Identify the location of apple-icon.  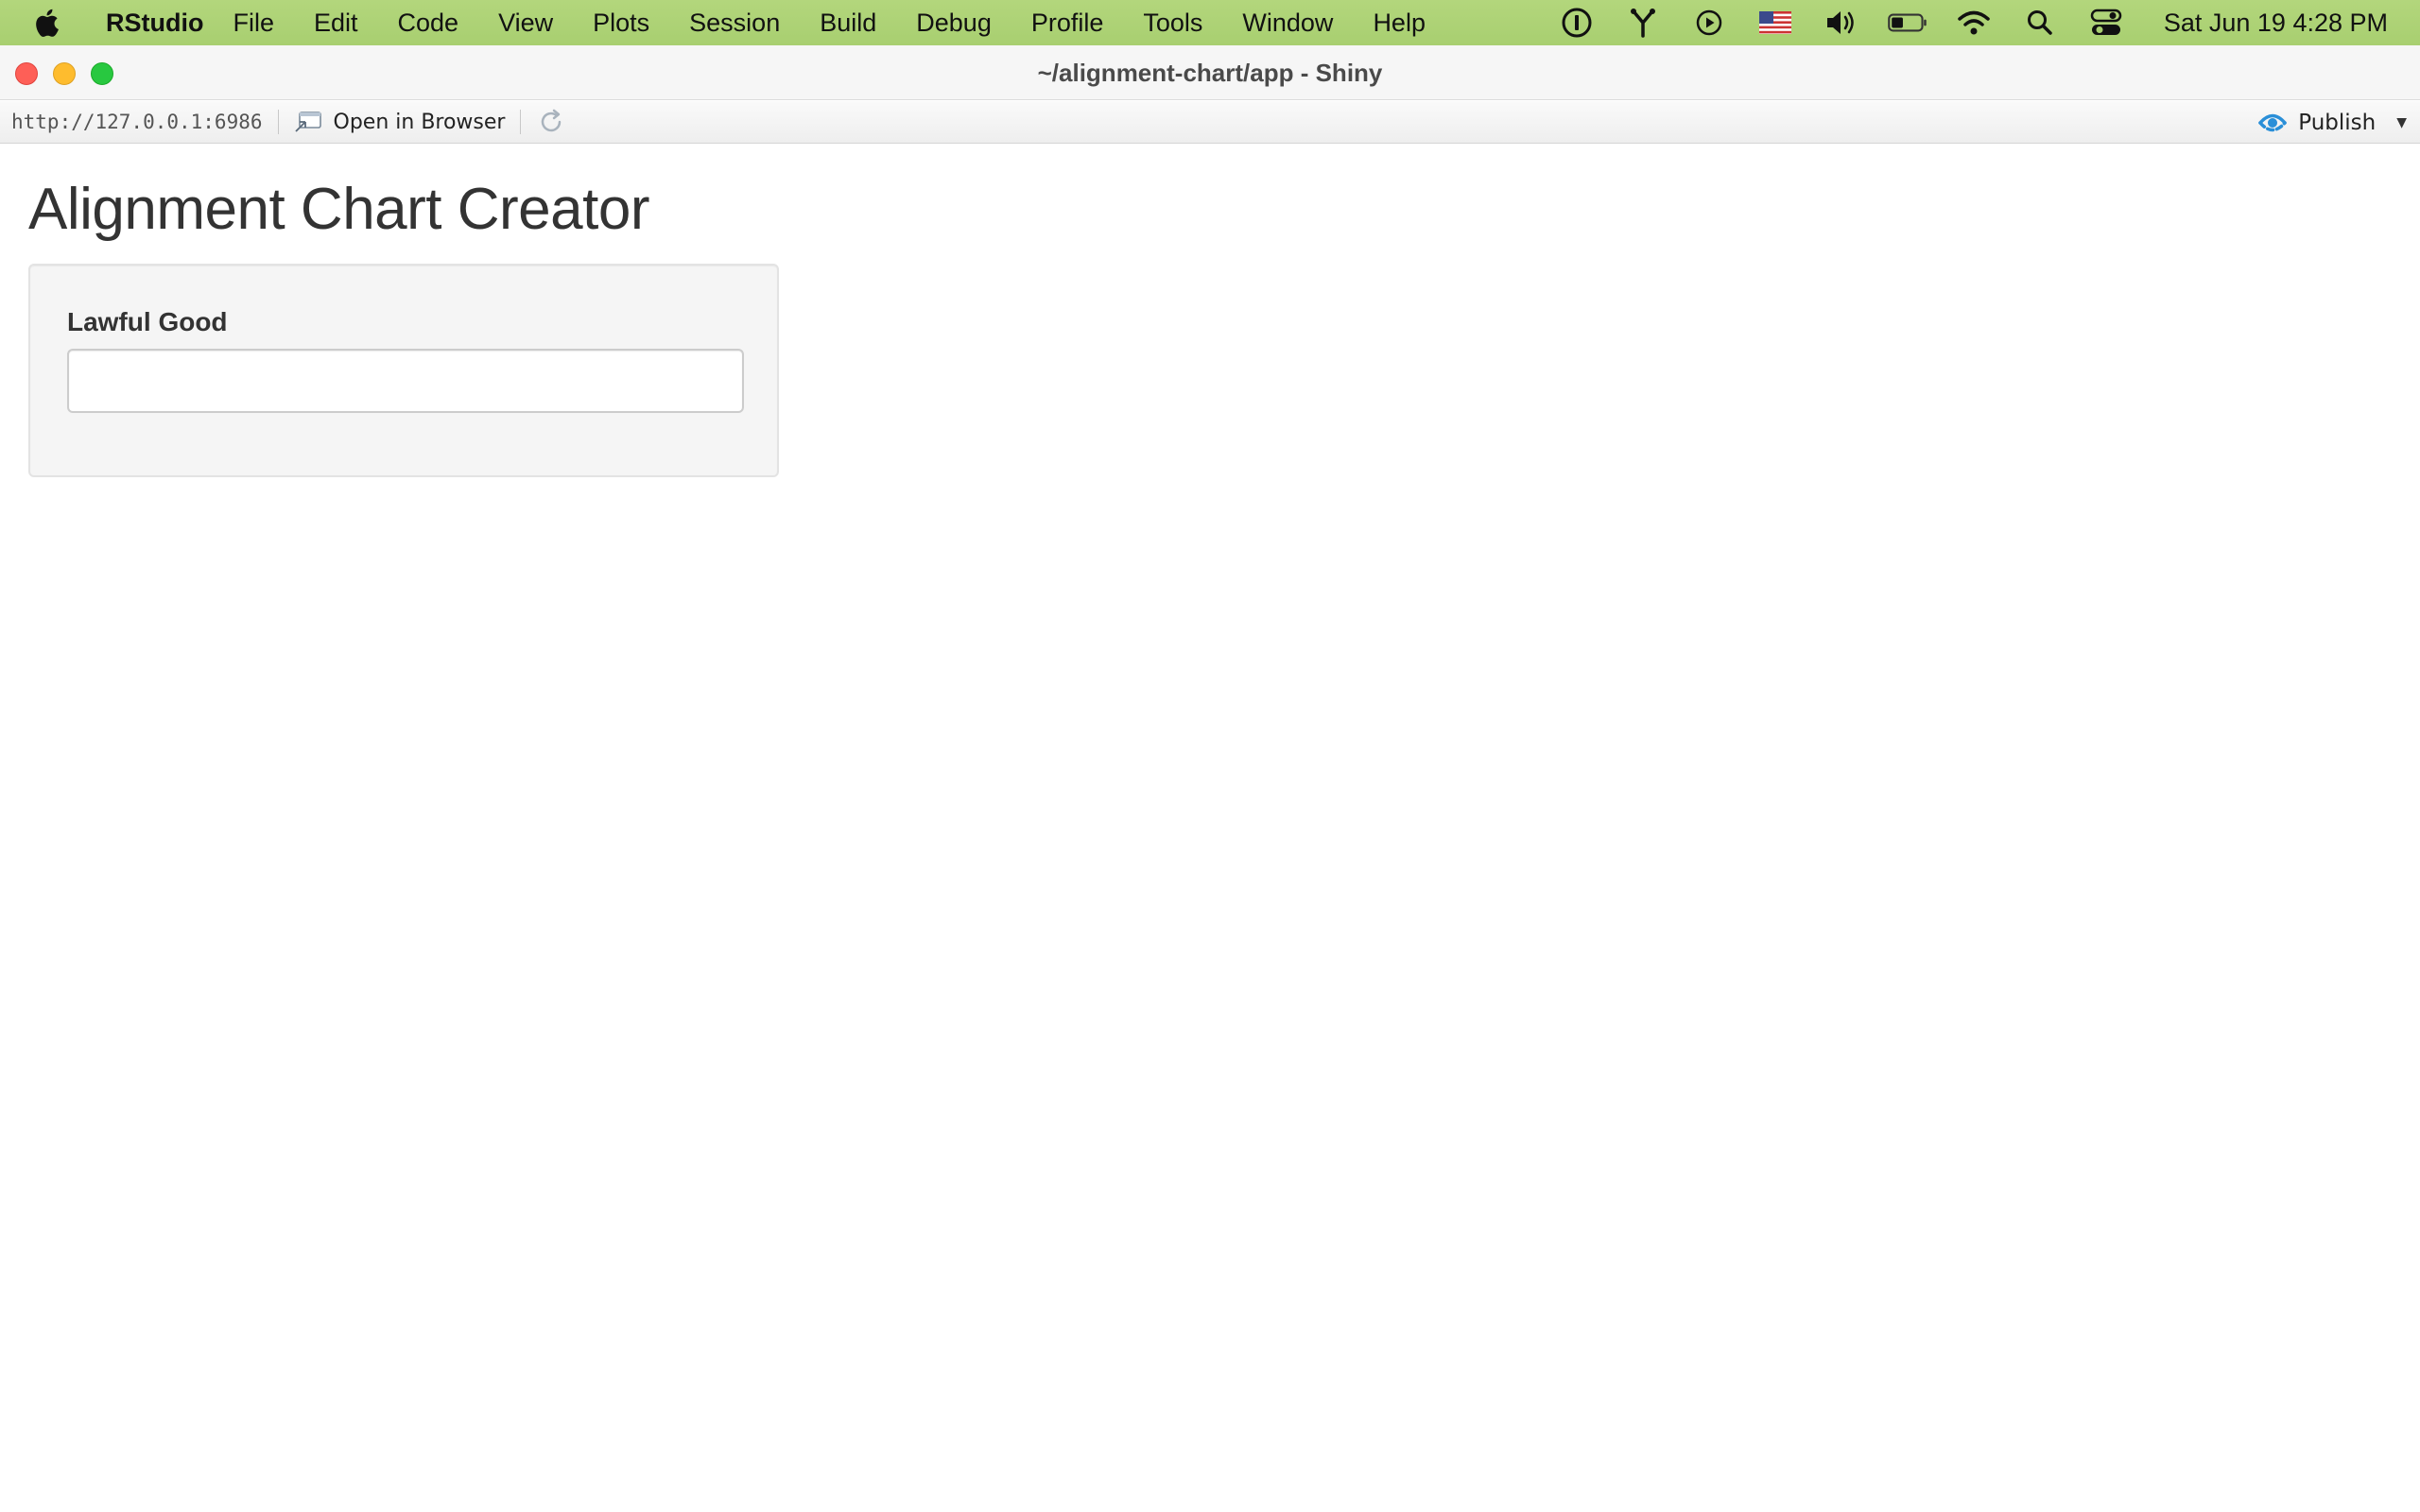
(55, 23).